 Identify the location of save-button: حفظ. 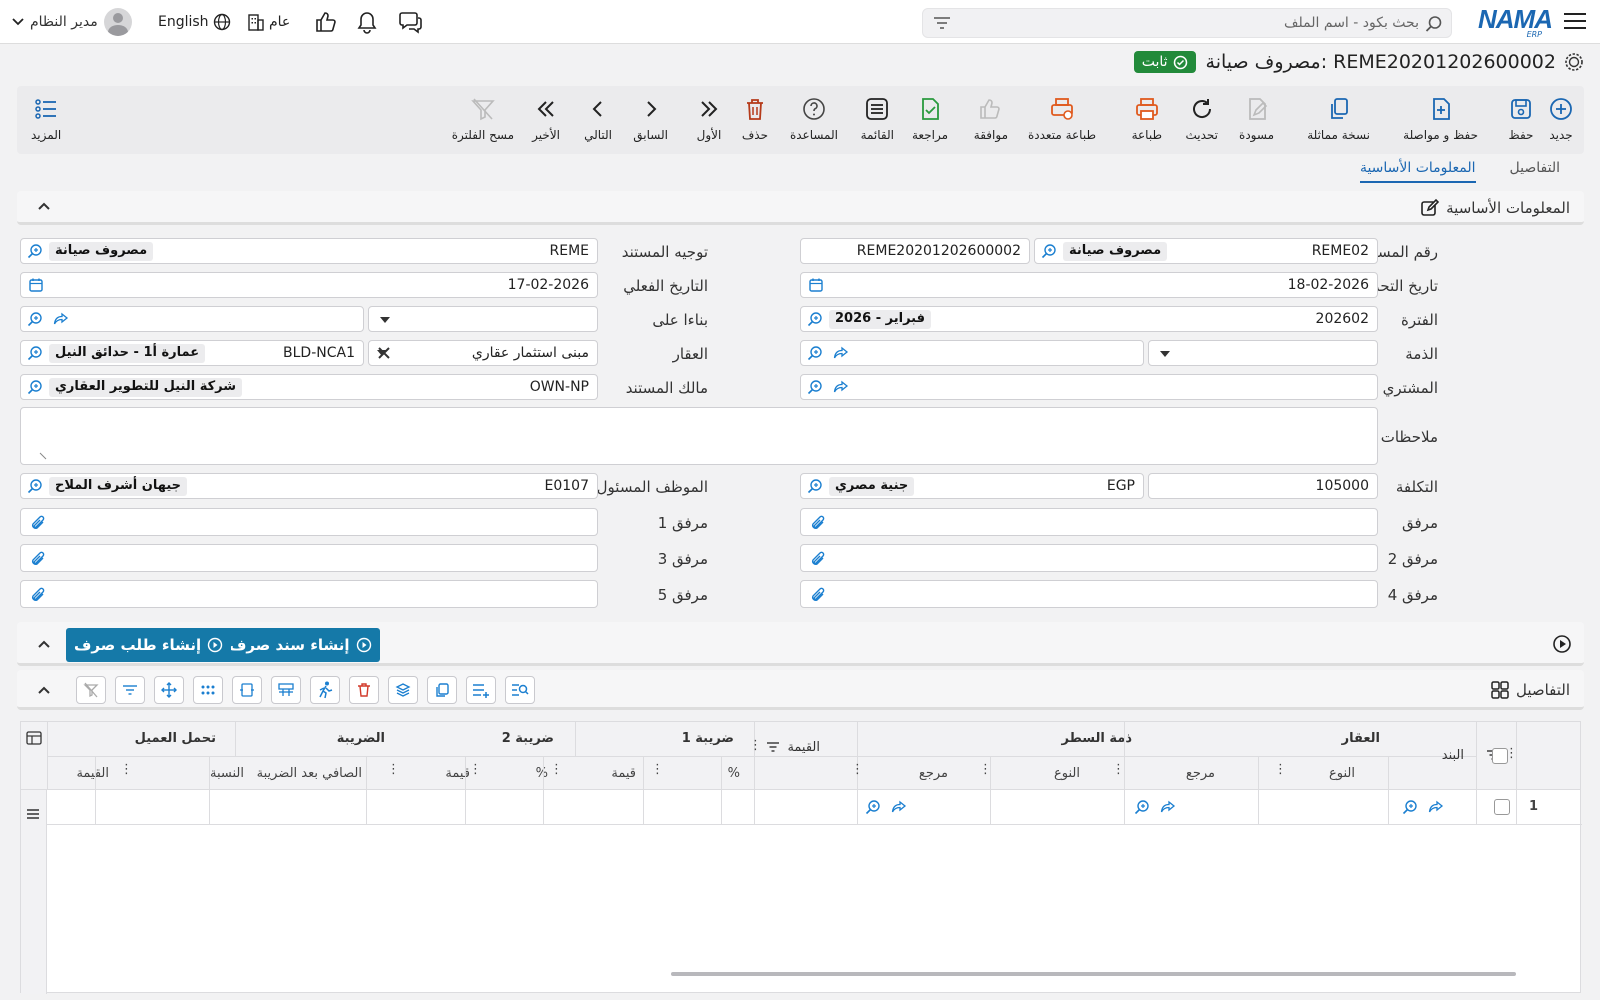
(1521, 119).